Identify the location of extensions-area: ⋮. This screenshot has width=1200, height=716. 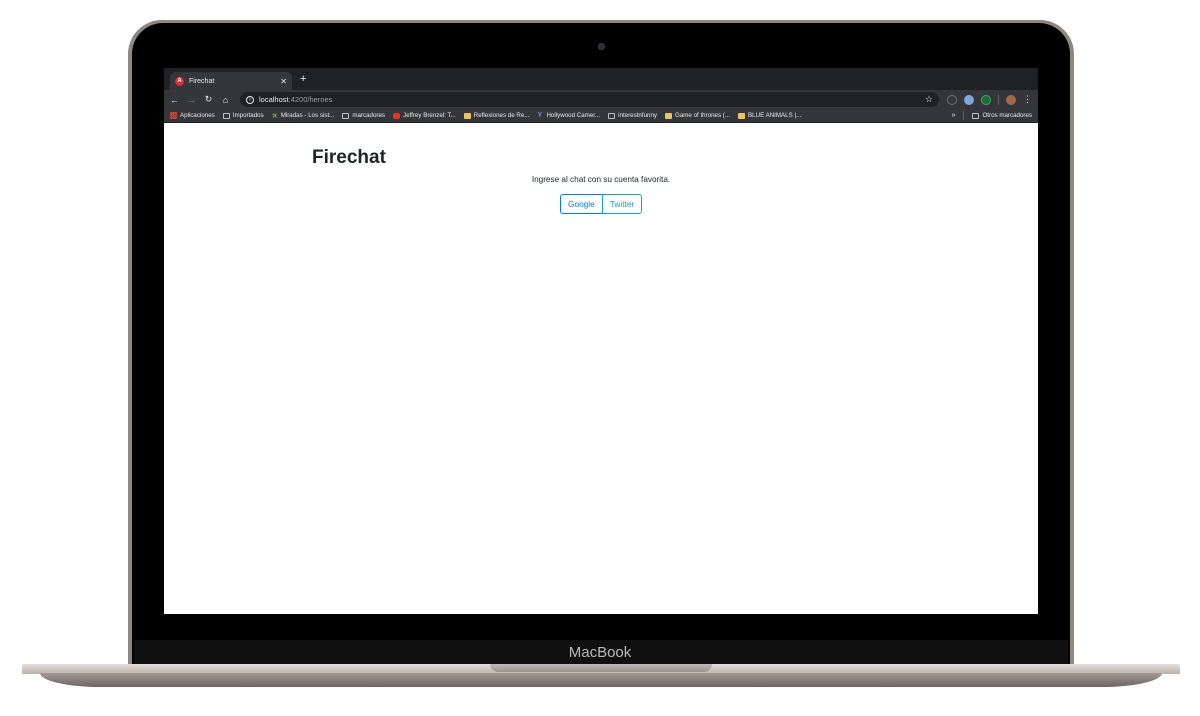
(989, 99).